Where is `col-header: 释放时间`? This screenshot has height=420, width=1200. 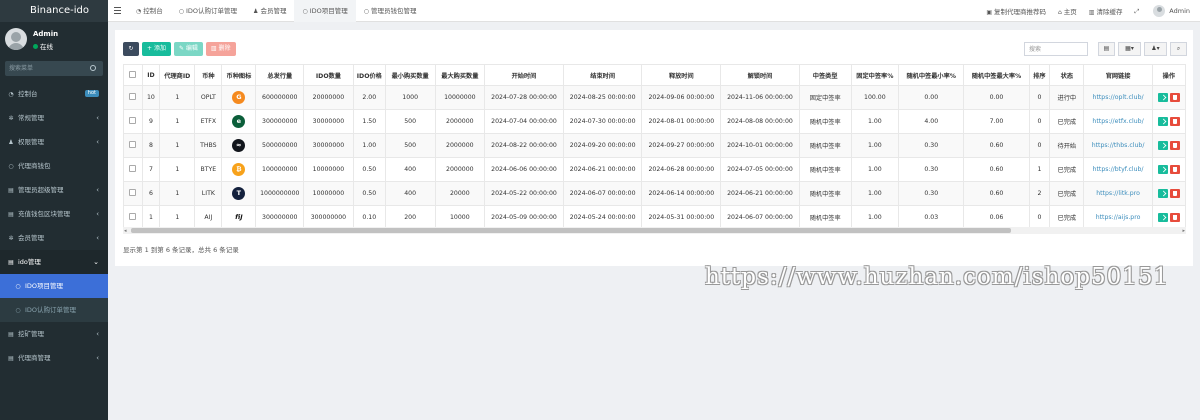 col-header: 释放时间 is located at coordinates (681, 75).